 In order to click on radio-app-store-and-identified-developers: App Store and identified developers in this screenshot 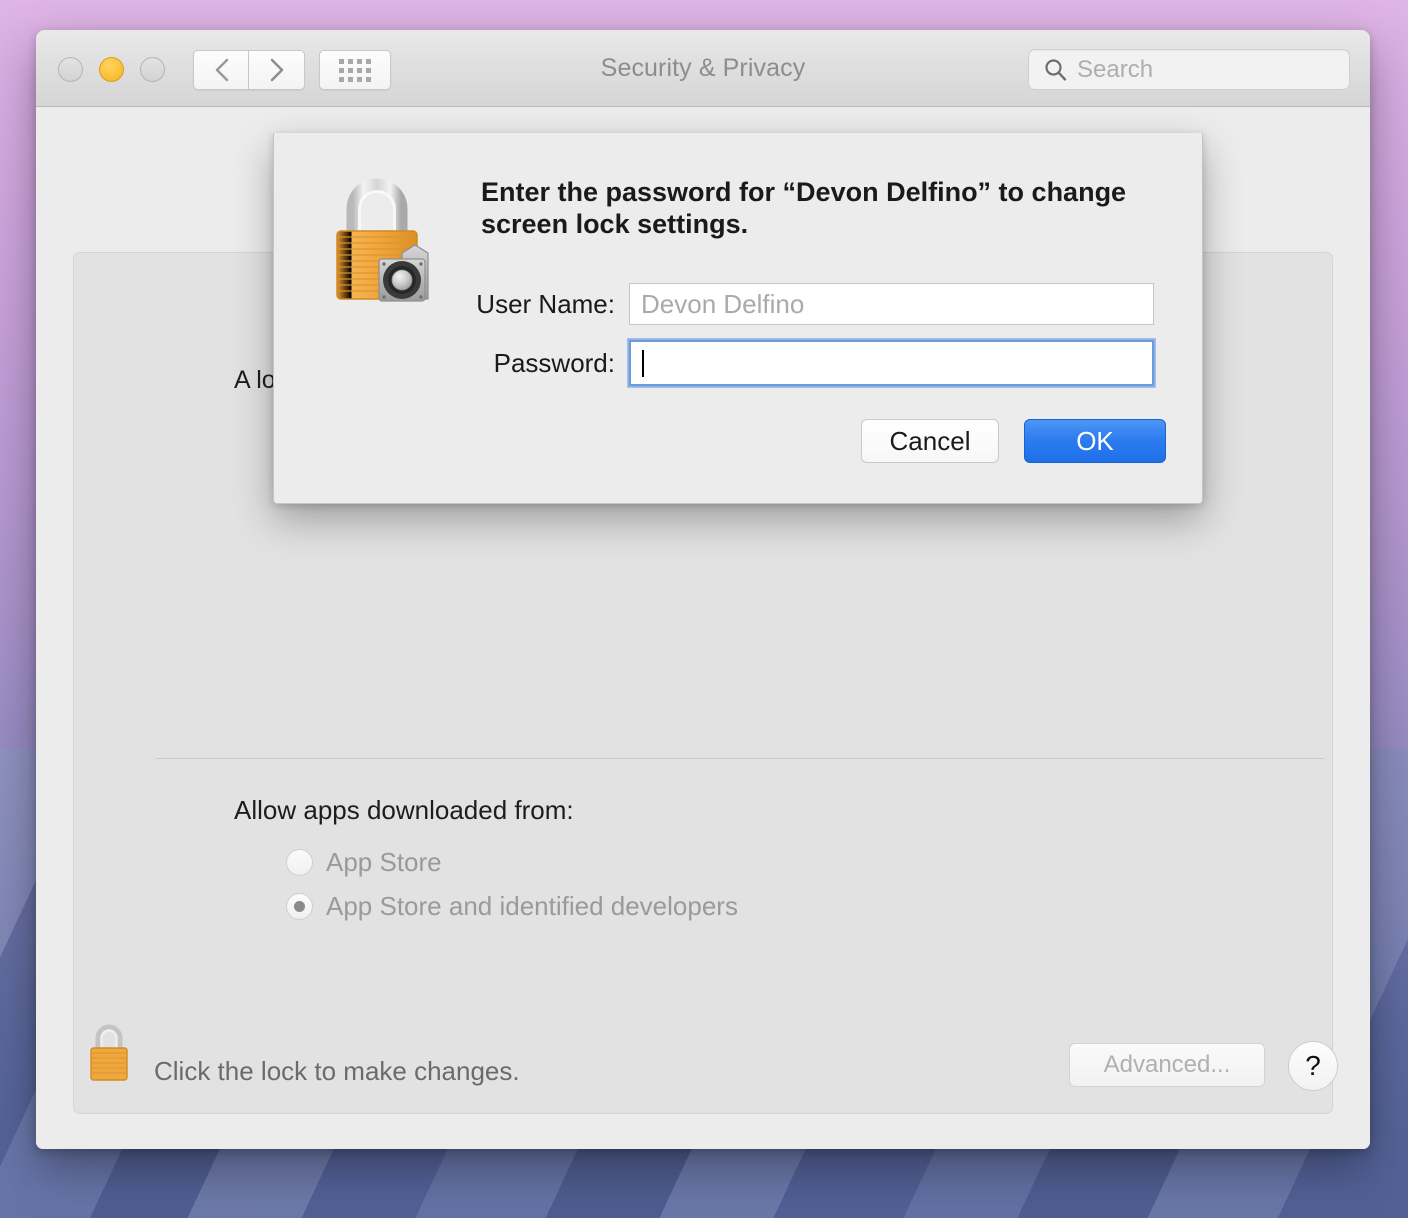, I will do `click(512, 906)`.